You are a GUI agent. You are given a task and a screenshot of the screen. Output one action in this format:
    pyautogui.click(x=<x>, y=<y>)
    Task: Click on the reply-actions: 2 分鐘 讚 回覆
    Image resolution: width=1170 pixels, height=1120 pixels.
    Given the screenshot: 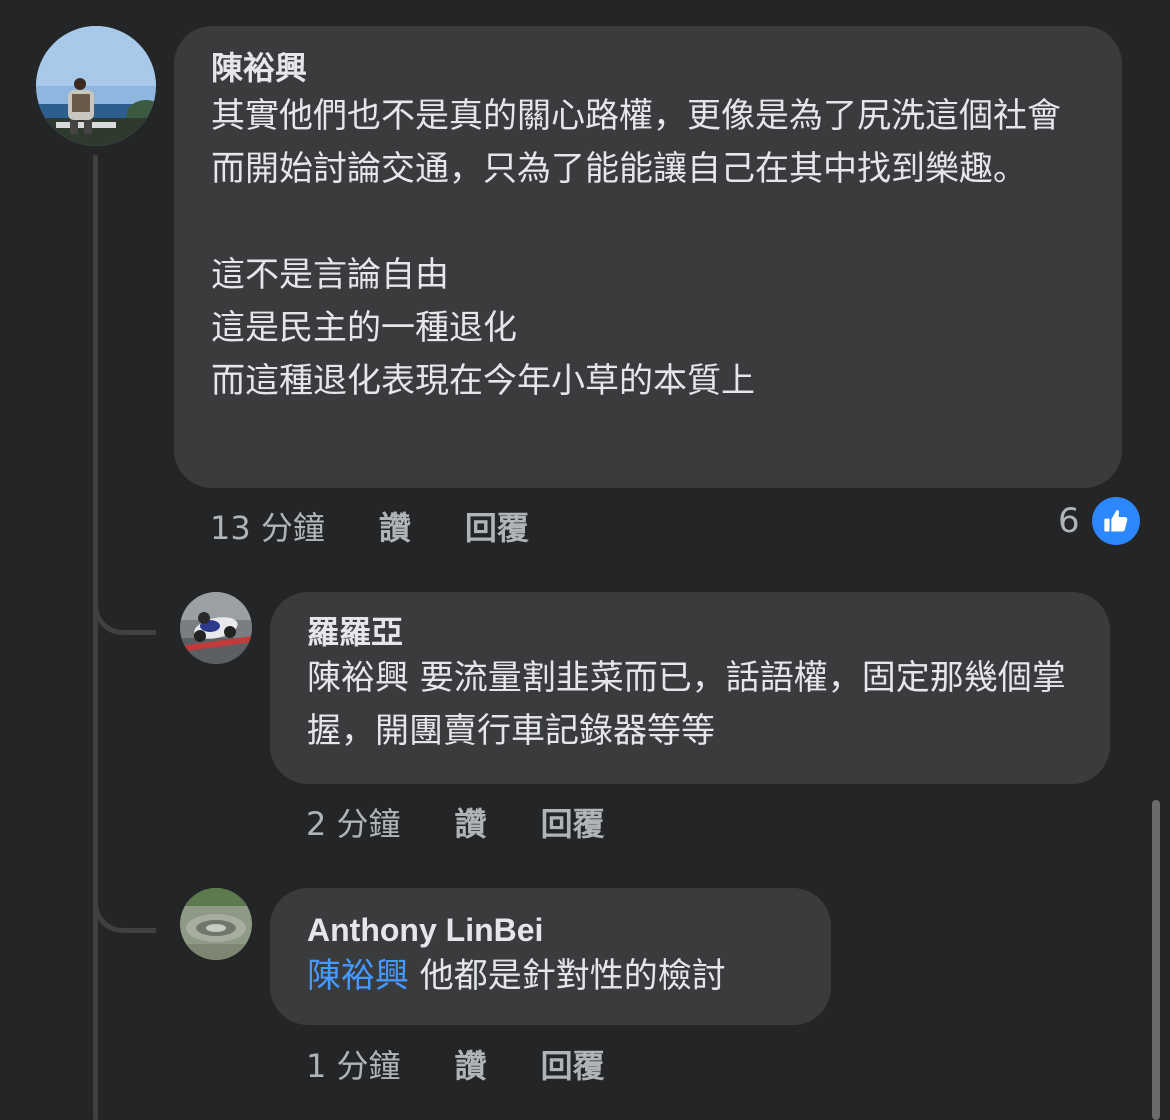 What is the action you would take?
    pyautogui.click(x=455, y=822)
    